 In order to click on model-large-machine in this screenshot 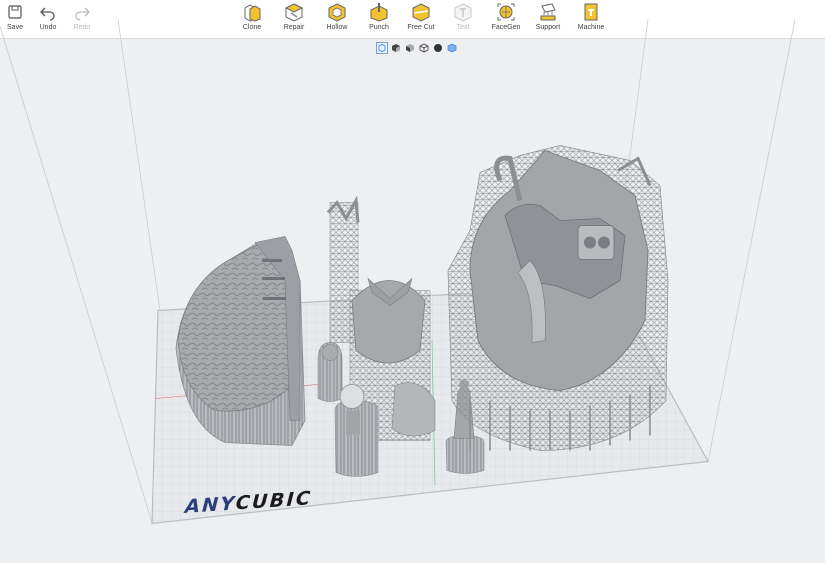, I will do `click(558, 298)`.